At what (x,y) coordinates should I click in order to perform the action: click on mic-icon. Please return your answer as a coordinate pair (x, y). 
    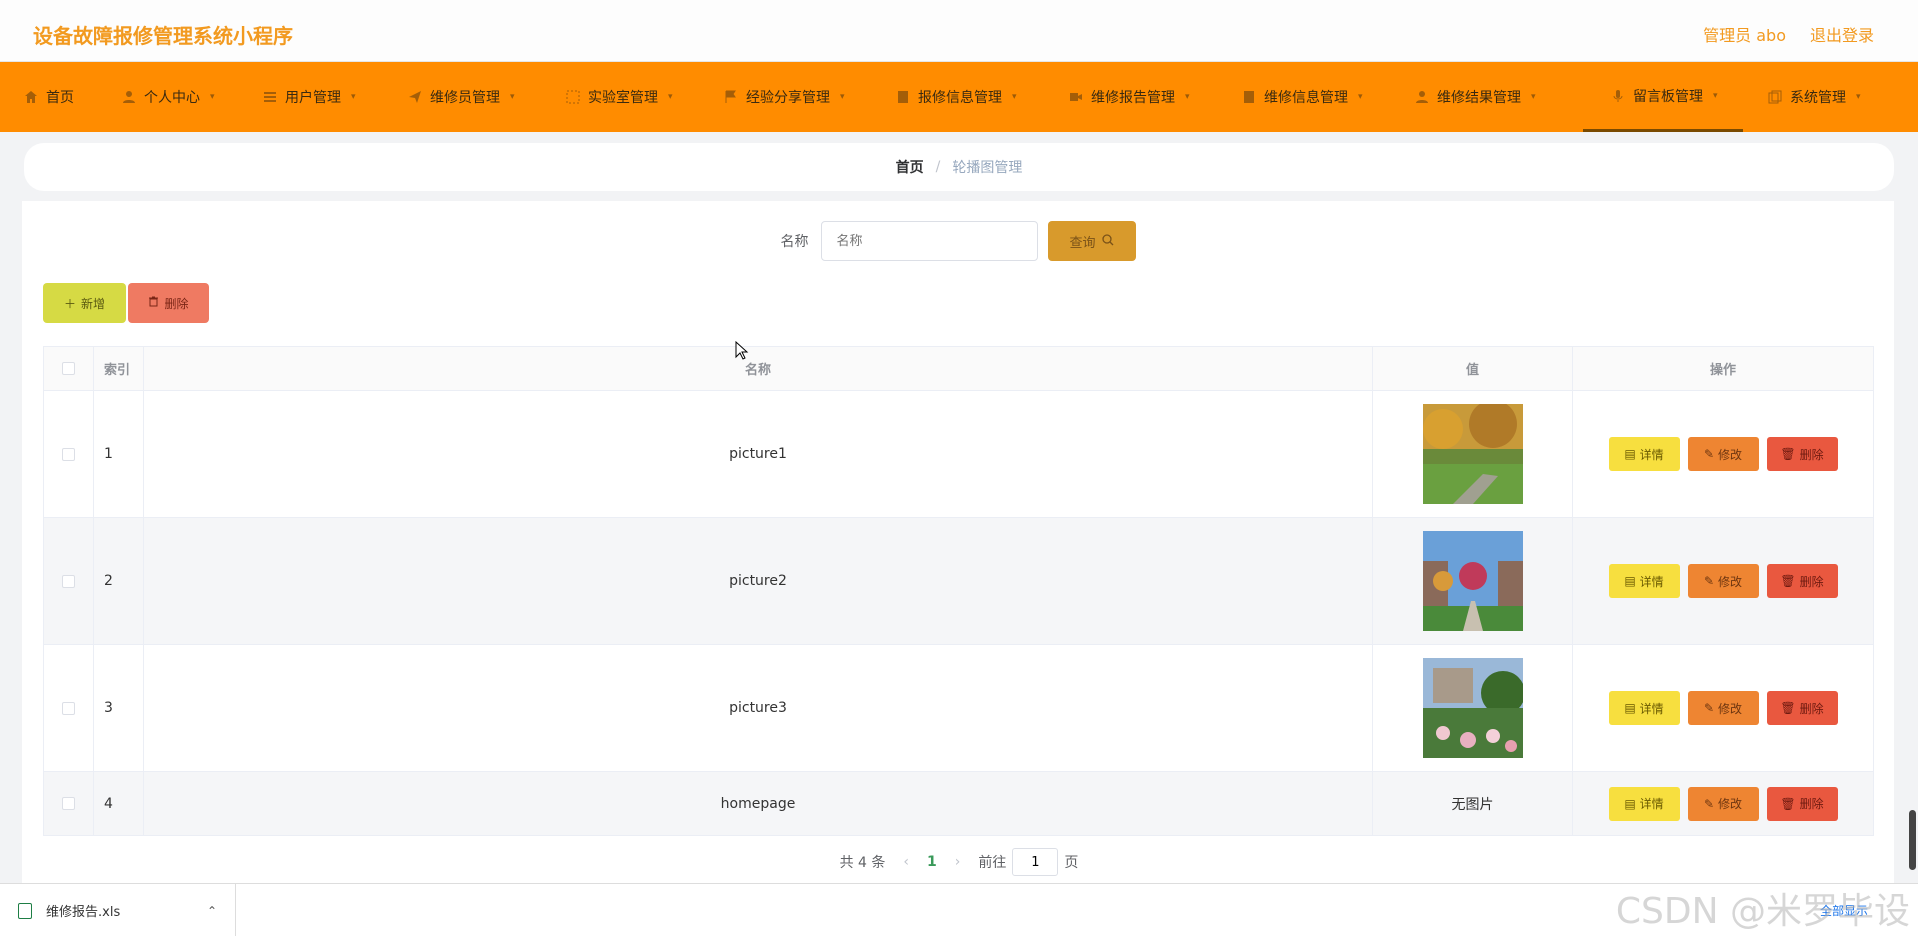
    Looking at the image, I should click on (1618, 96).